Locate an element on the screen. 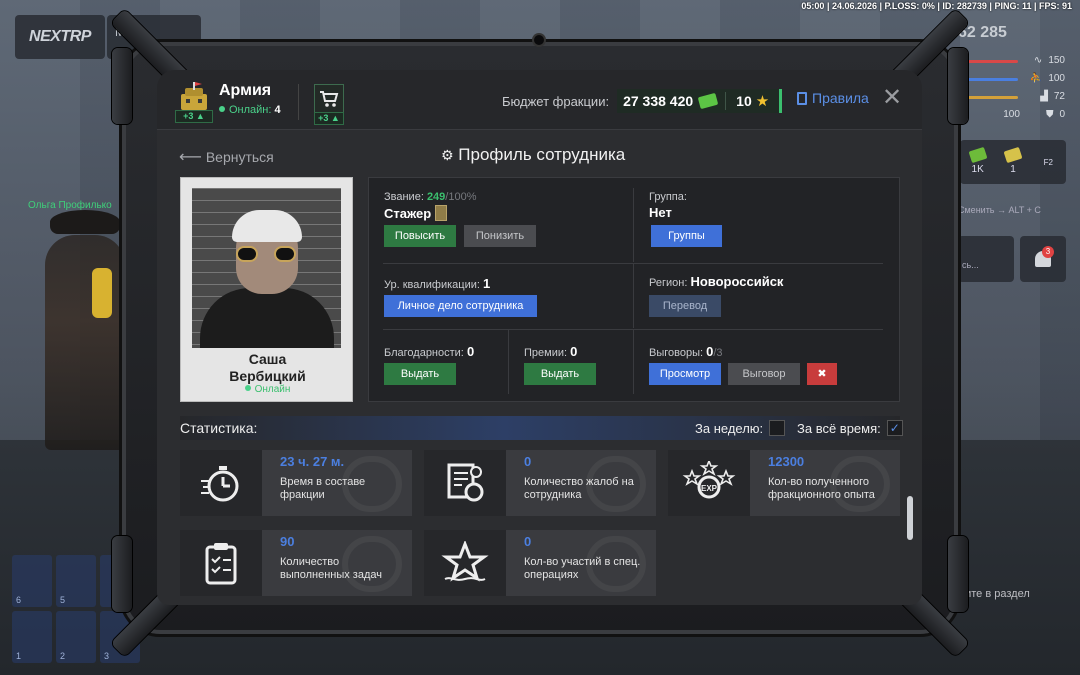 This screenshot has width=1080, height=675. hud-stat-row: ∿ 150 is located at coordinates (1049, 60).